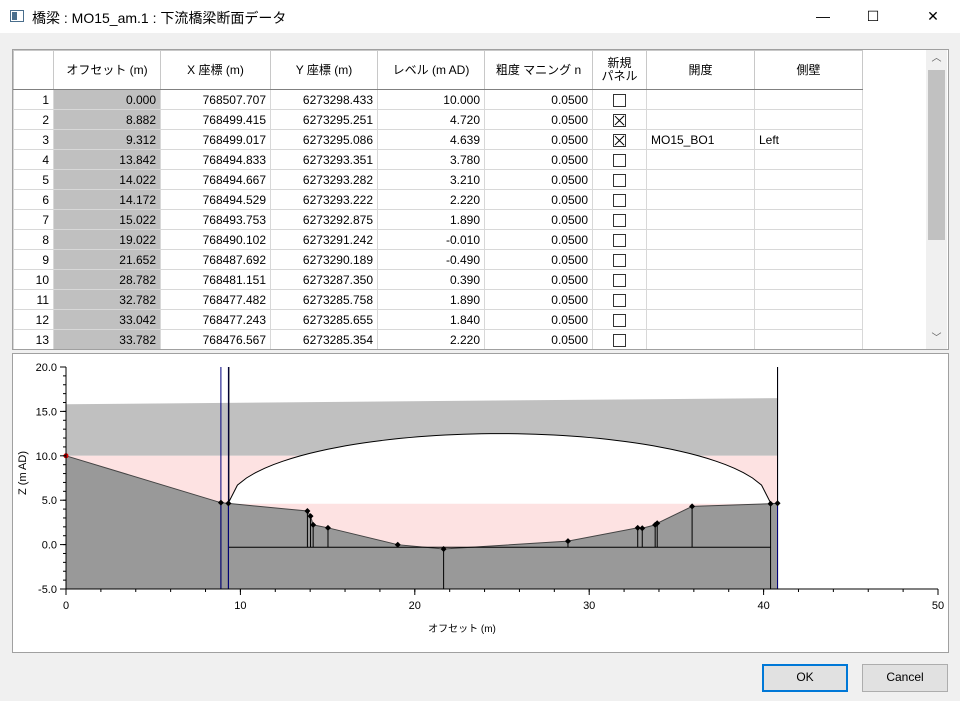 The height and width of the screenshot is (701, 960). Describe the element at coordinates (33, 279) in the screenshot. I see `row-number: 10` at that location.